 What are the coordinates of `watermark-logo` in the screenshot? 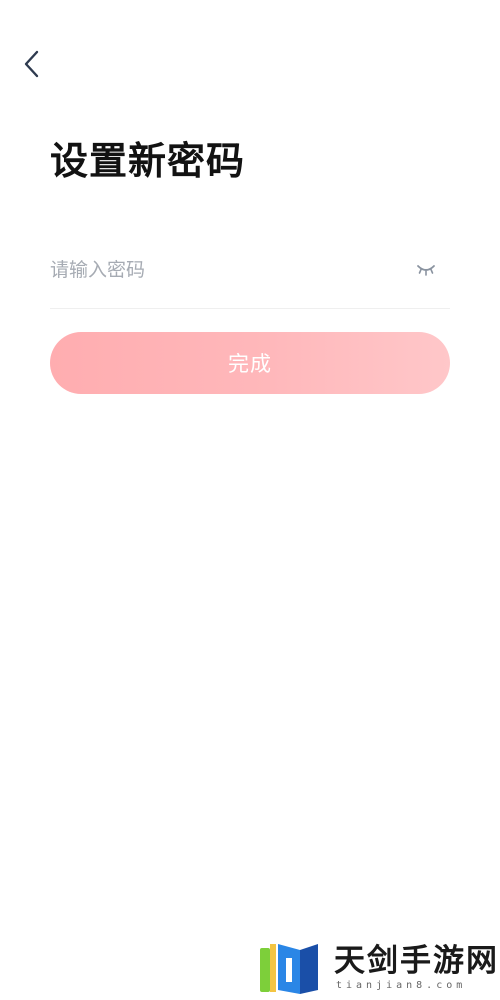 It's located at (289, 969).